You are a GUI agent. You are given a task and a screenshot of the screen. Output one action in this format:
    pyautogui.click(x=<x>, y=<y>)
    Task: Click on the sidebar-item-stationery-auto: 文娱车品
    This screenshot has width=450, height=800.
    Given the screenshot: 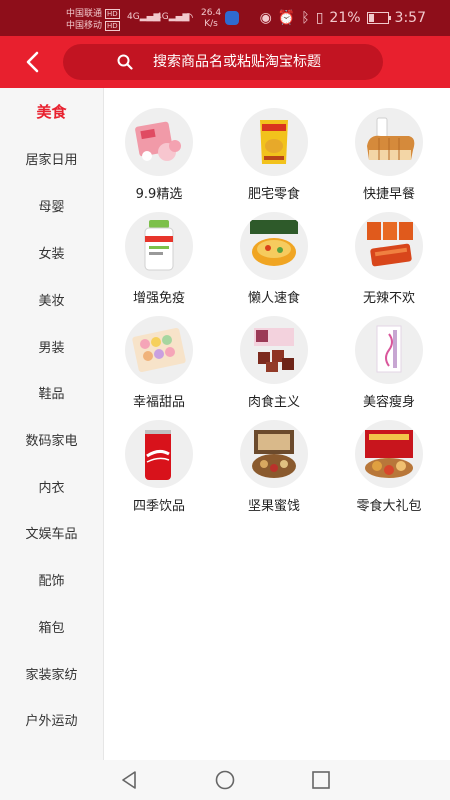 What is the action you would take?
    pyautogui.click(x=51, y=532)
    